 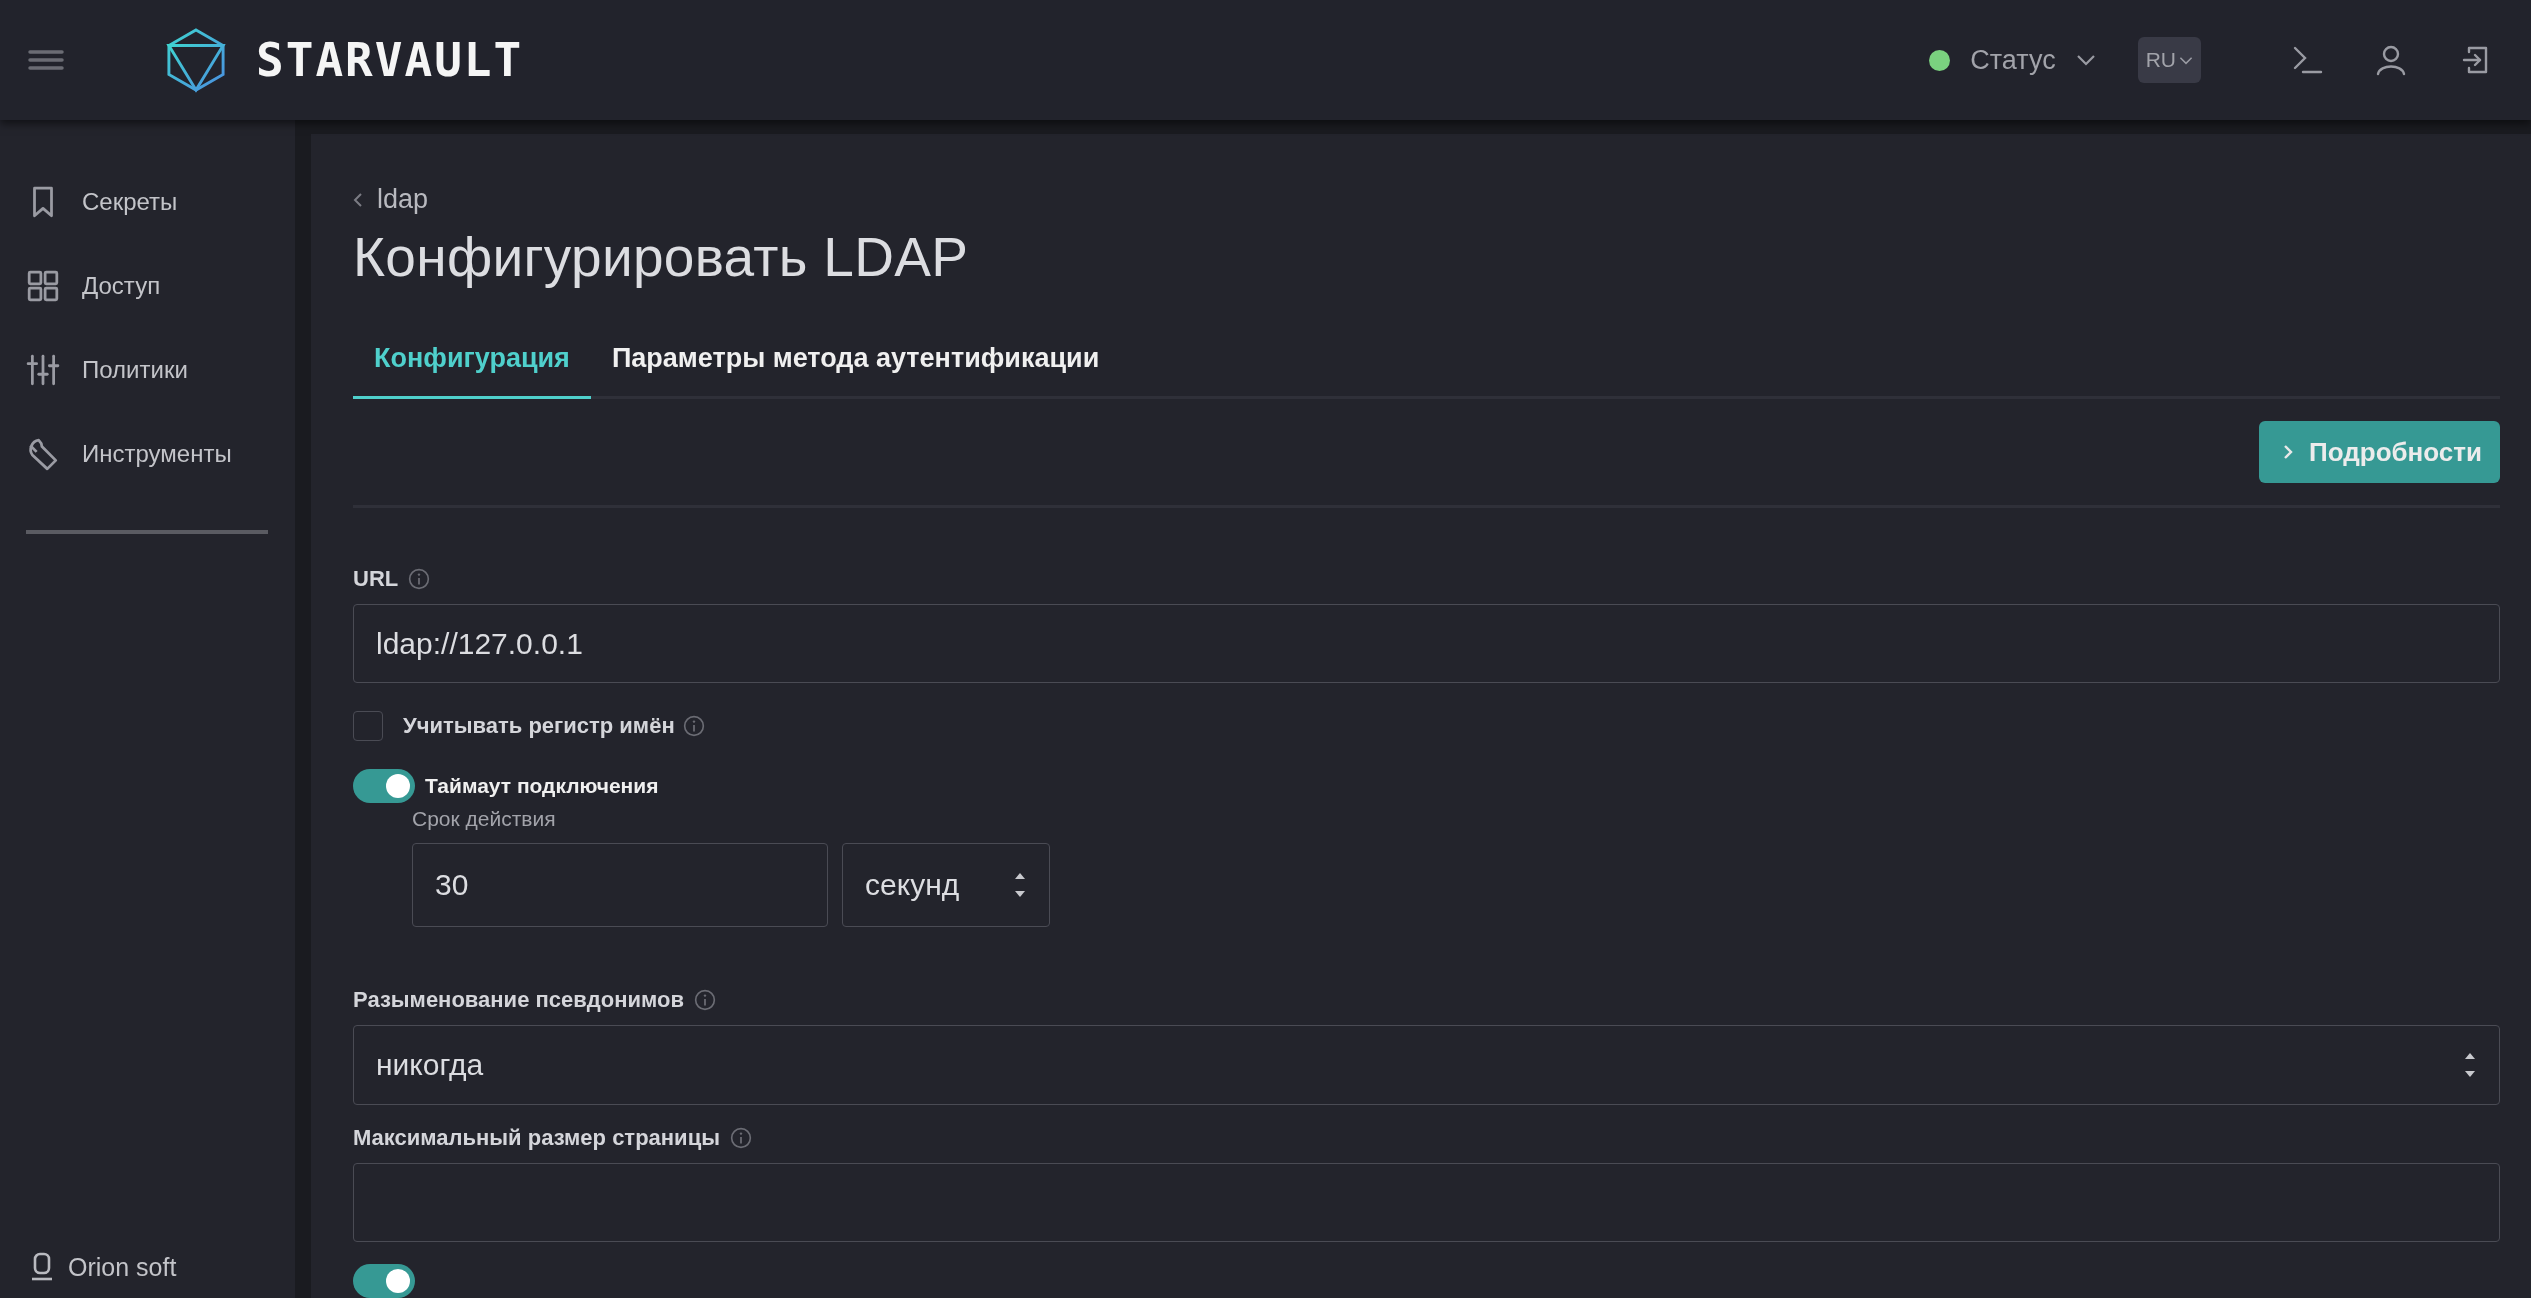 I want to click on menu-icon, so click(x=46, y=60).